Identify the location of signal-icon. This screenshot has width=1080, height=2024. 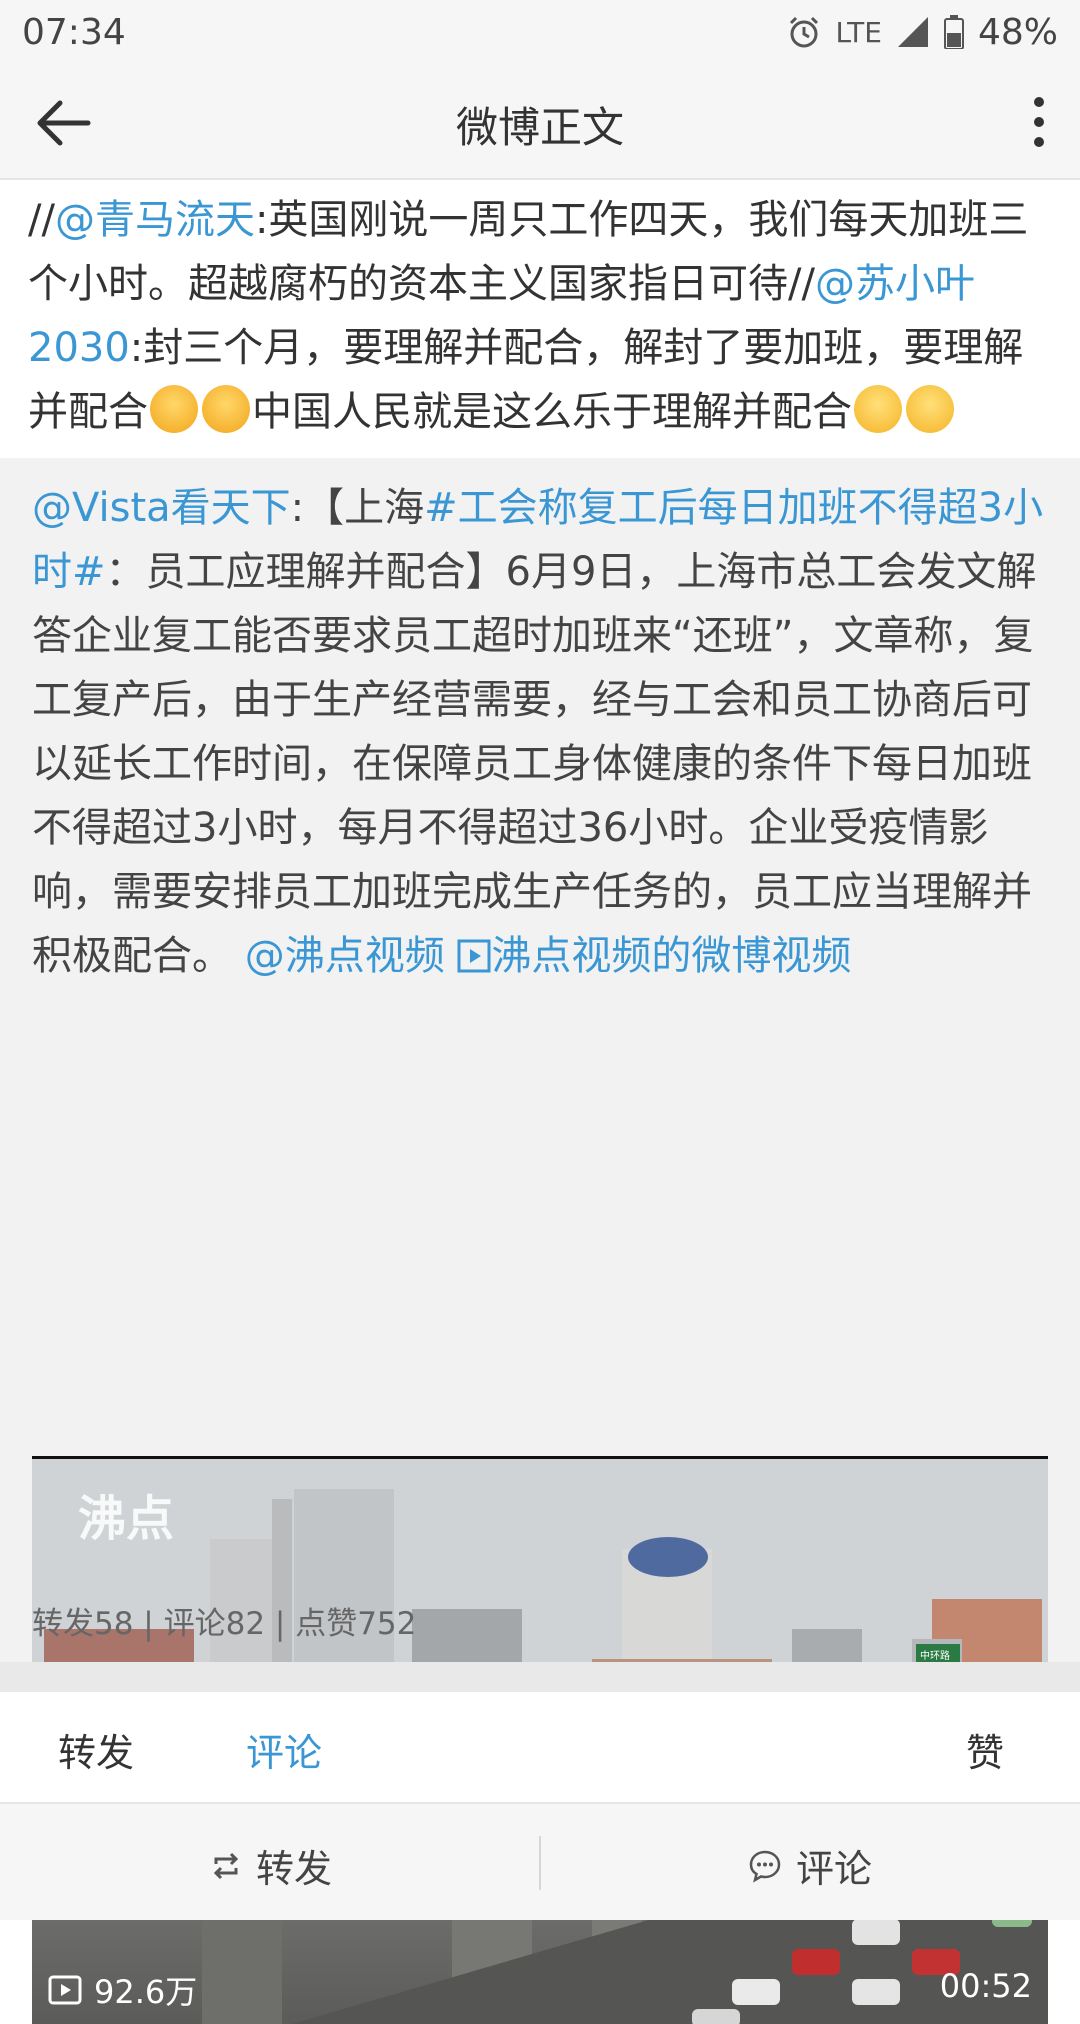
(912, 32).